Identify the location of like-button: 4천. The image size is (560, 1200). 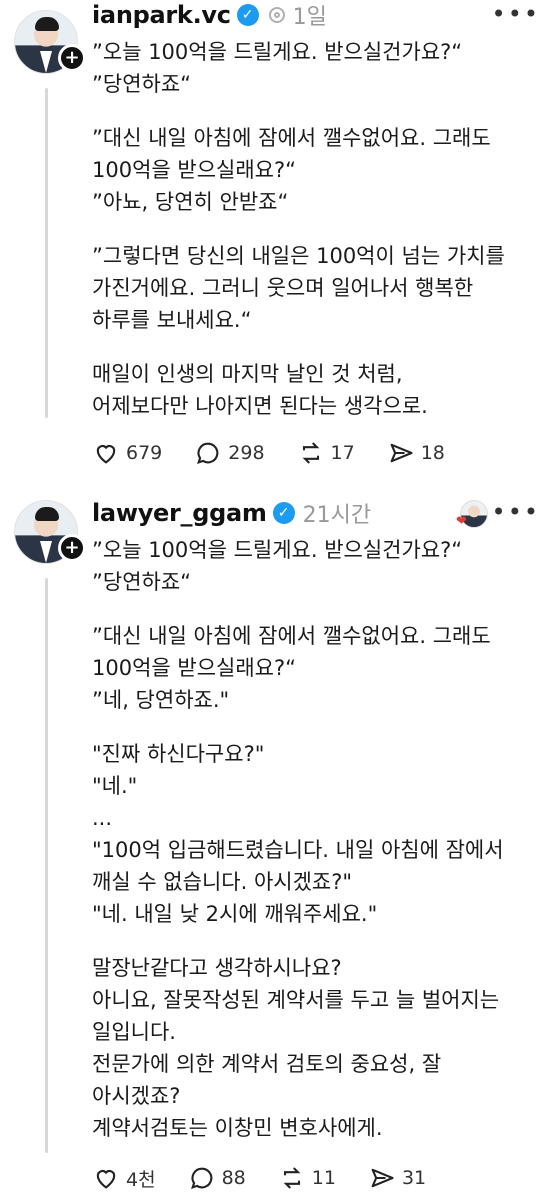
(124, 1178).